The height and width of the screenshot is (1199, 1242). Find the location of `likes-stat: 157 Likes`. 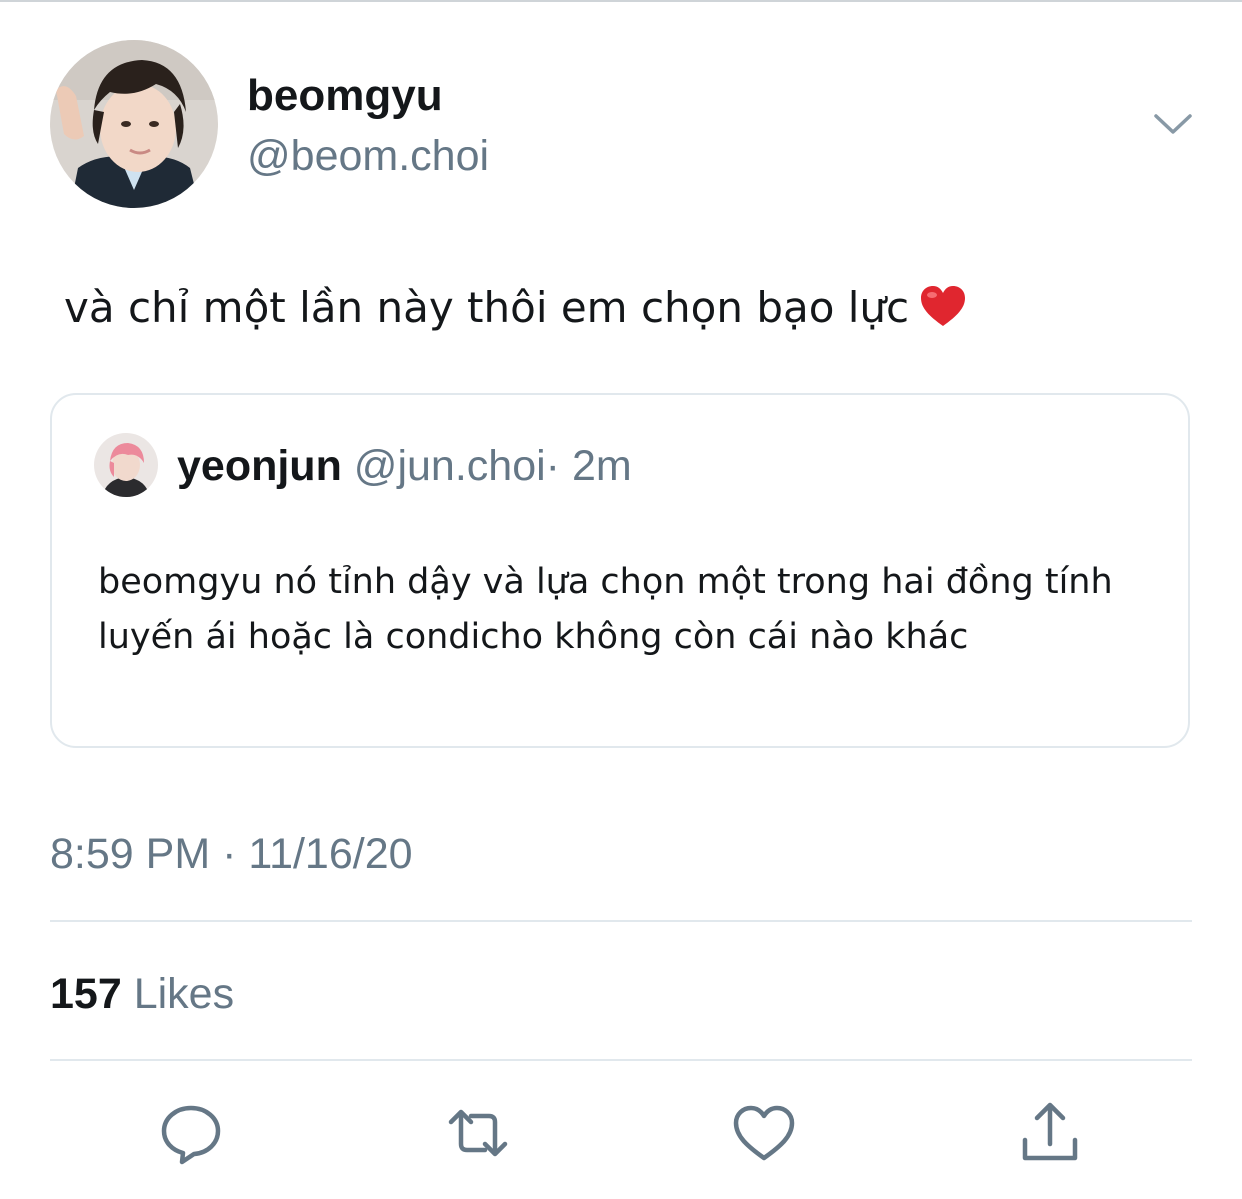

likes-stat: 157 Likes is located at coordinates (142, 994).